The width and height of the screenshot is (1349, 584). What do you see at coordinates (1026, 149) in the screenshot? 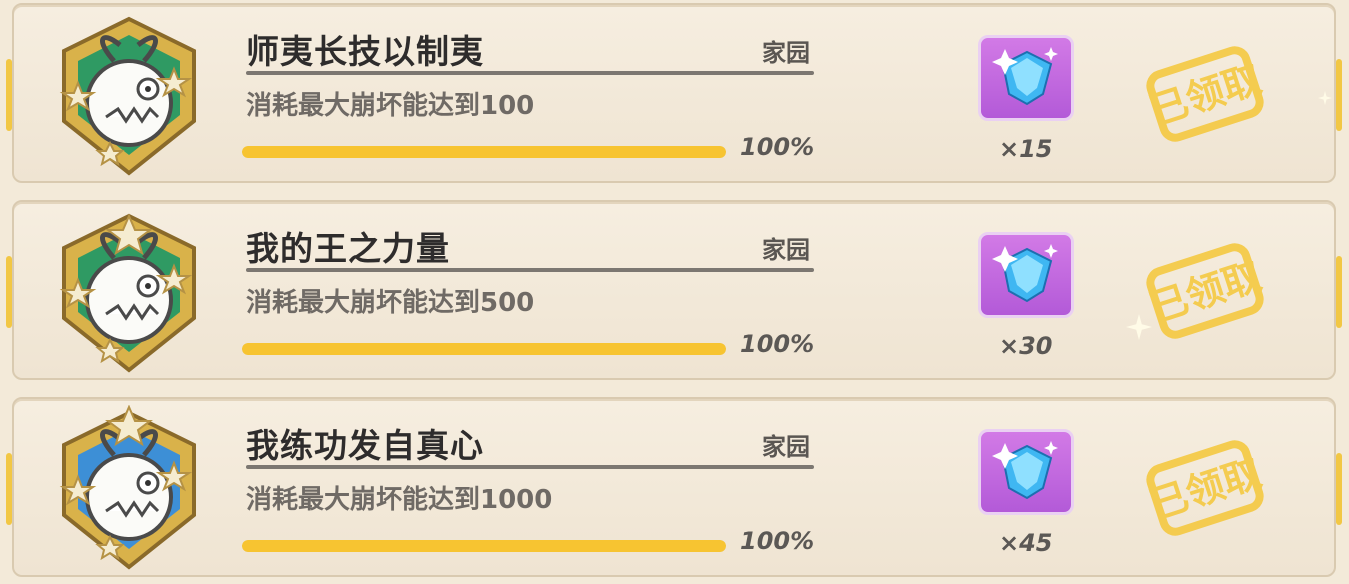
I see `reward-quantity: ×15` at bounding box center [1026, 149].